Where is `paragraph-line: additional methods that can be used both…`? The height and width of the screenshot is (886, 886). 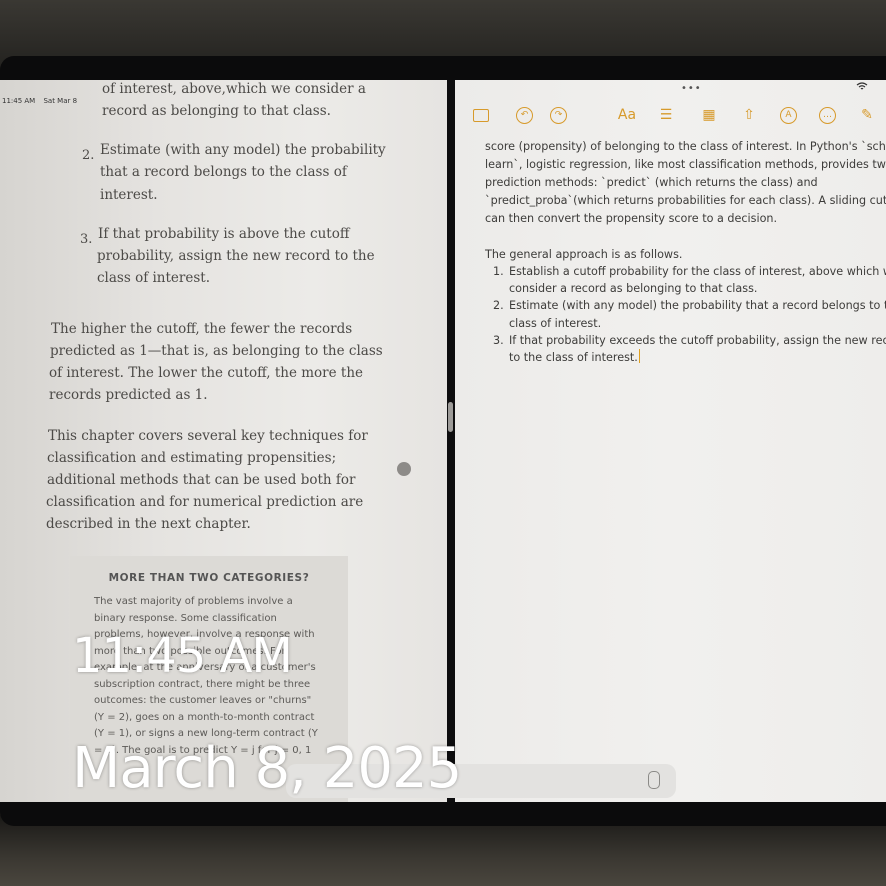
paragraph-line: additional methods that can be used both… is located at coordinates (201, 480).